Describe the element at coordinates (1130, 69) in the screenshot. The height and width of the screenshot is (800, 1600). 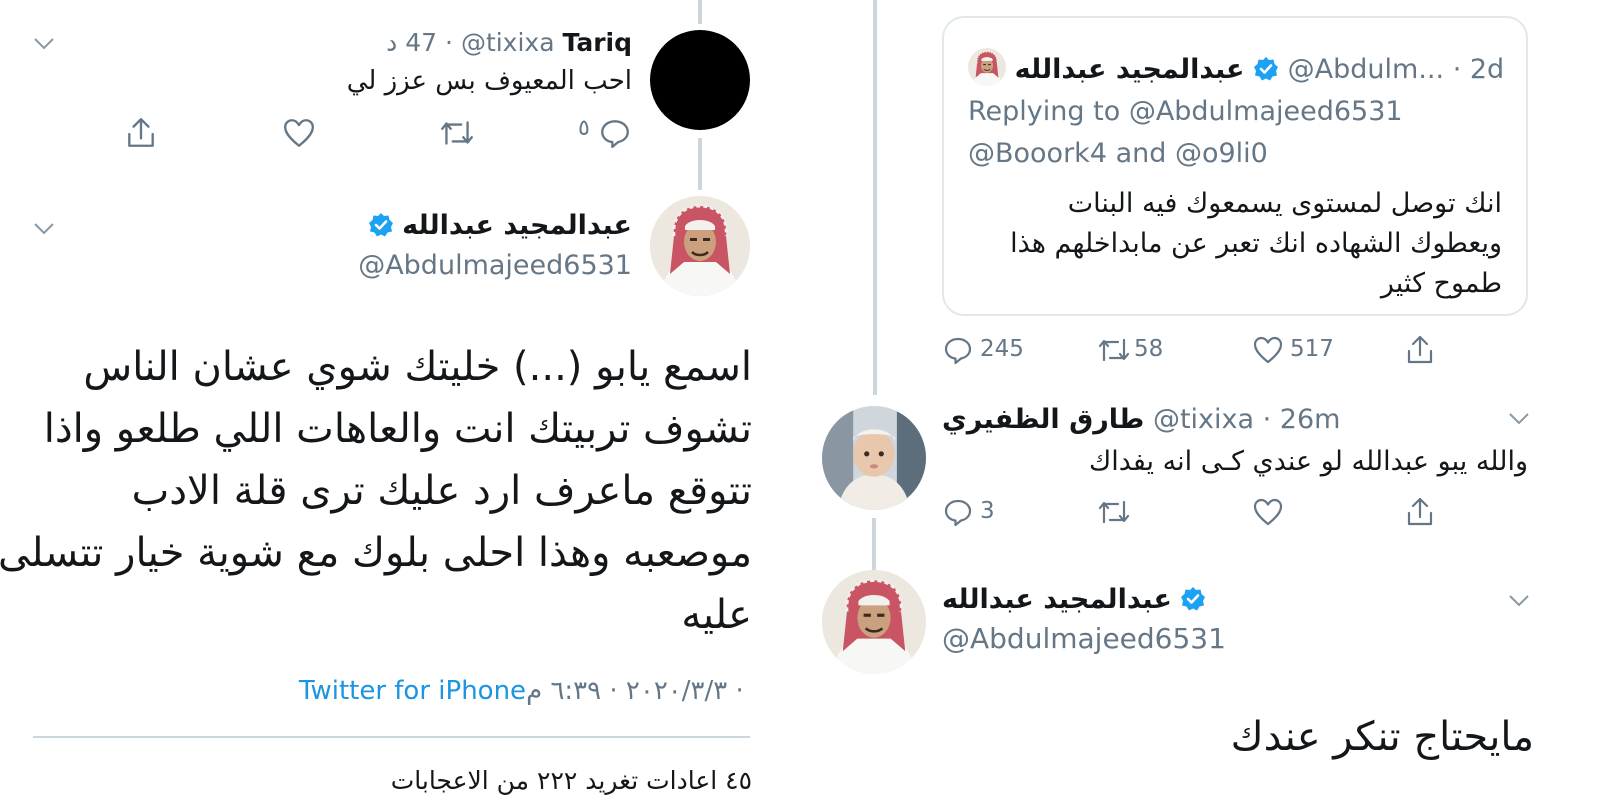
I see `quoted-name: عبدالمجيد عبدالله` at that location.